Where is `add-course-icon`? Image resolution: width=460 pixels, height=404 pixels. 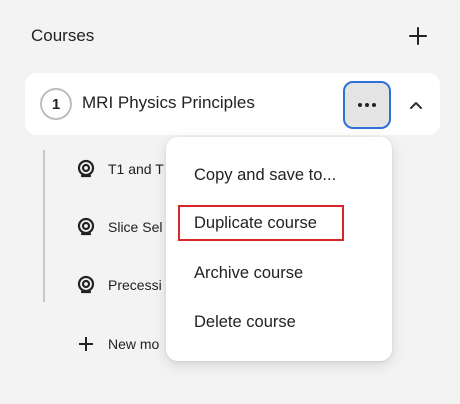
add-course-icon is located at coordinates (418, 36).